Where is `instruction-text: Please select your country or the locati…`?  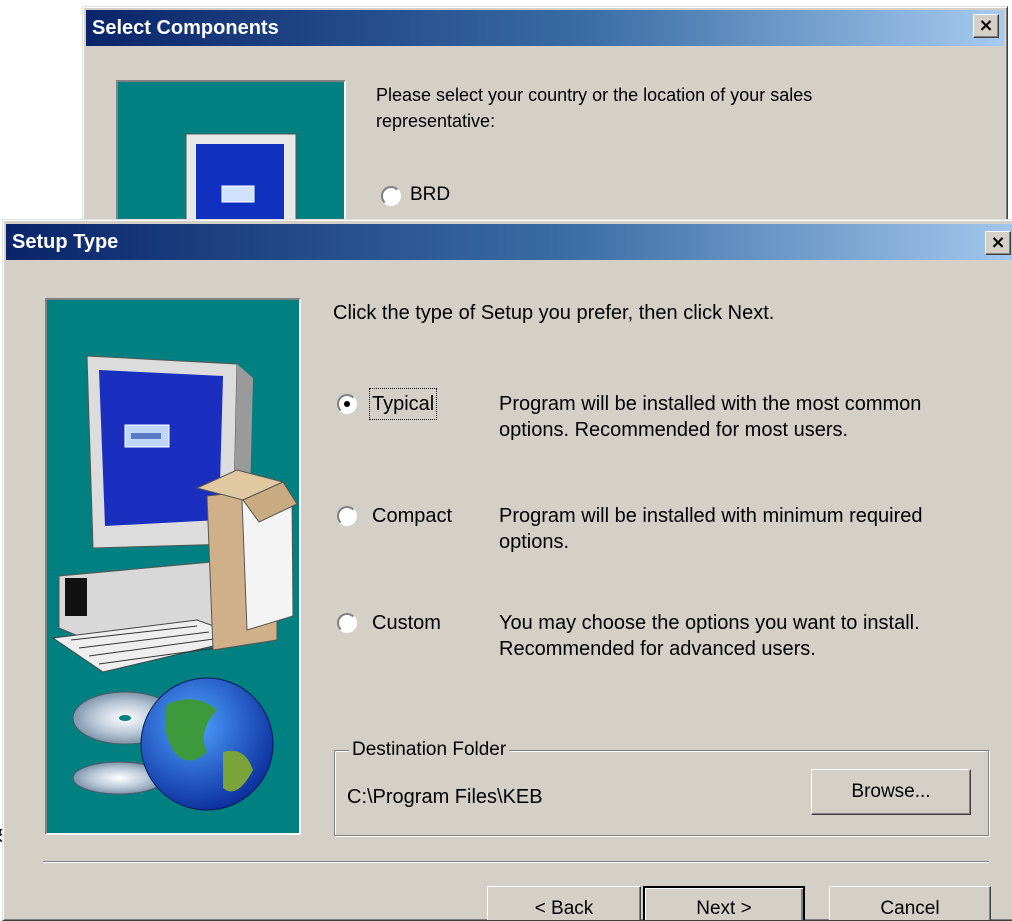
instruction-text: Please select your country or the locati… is located at coordinates (594, 108).